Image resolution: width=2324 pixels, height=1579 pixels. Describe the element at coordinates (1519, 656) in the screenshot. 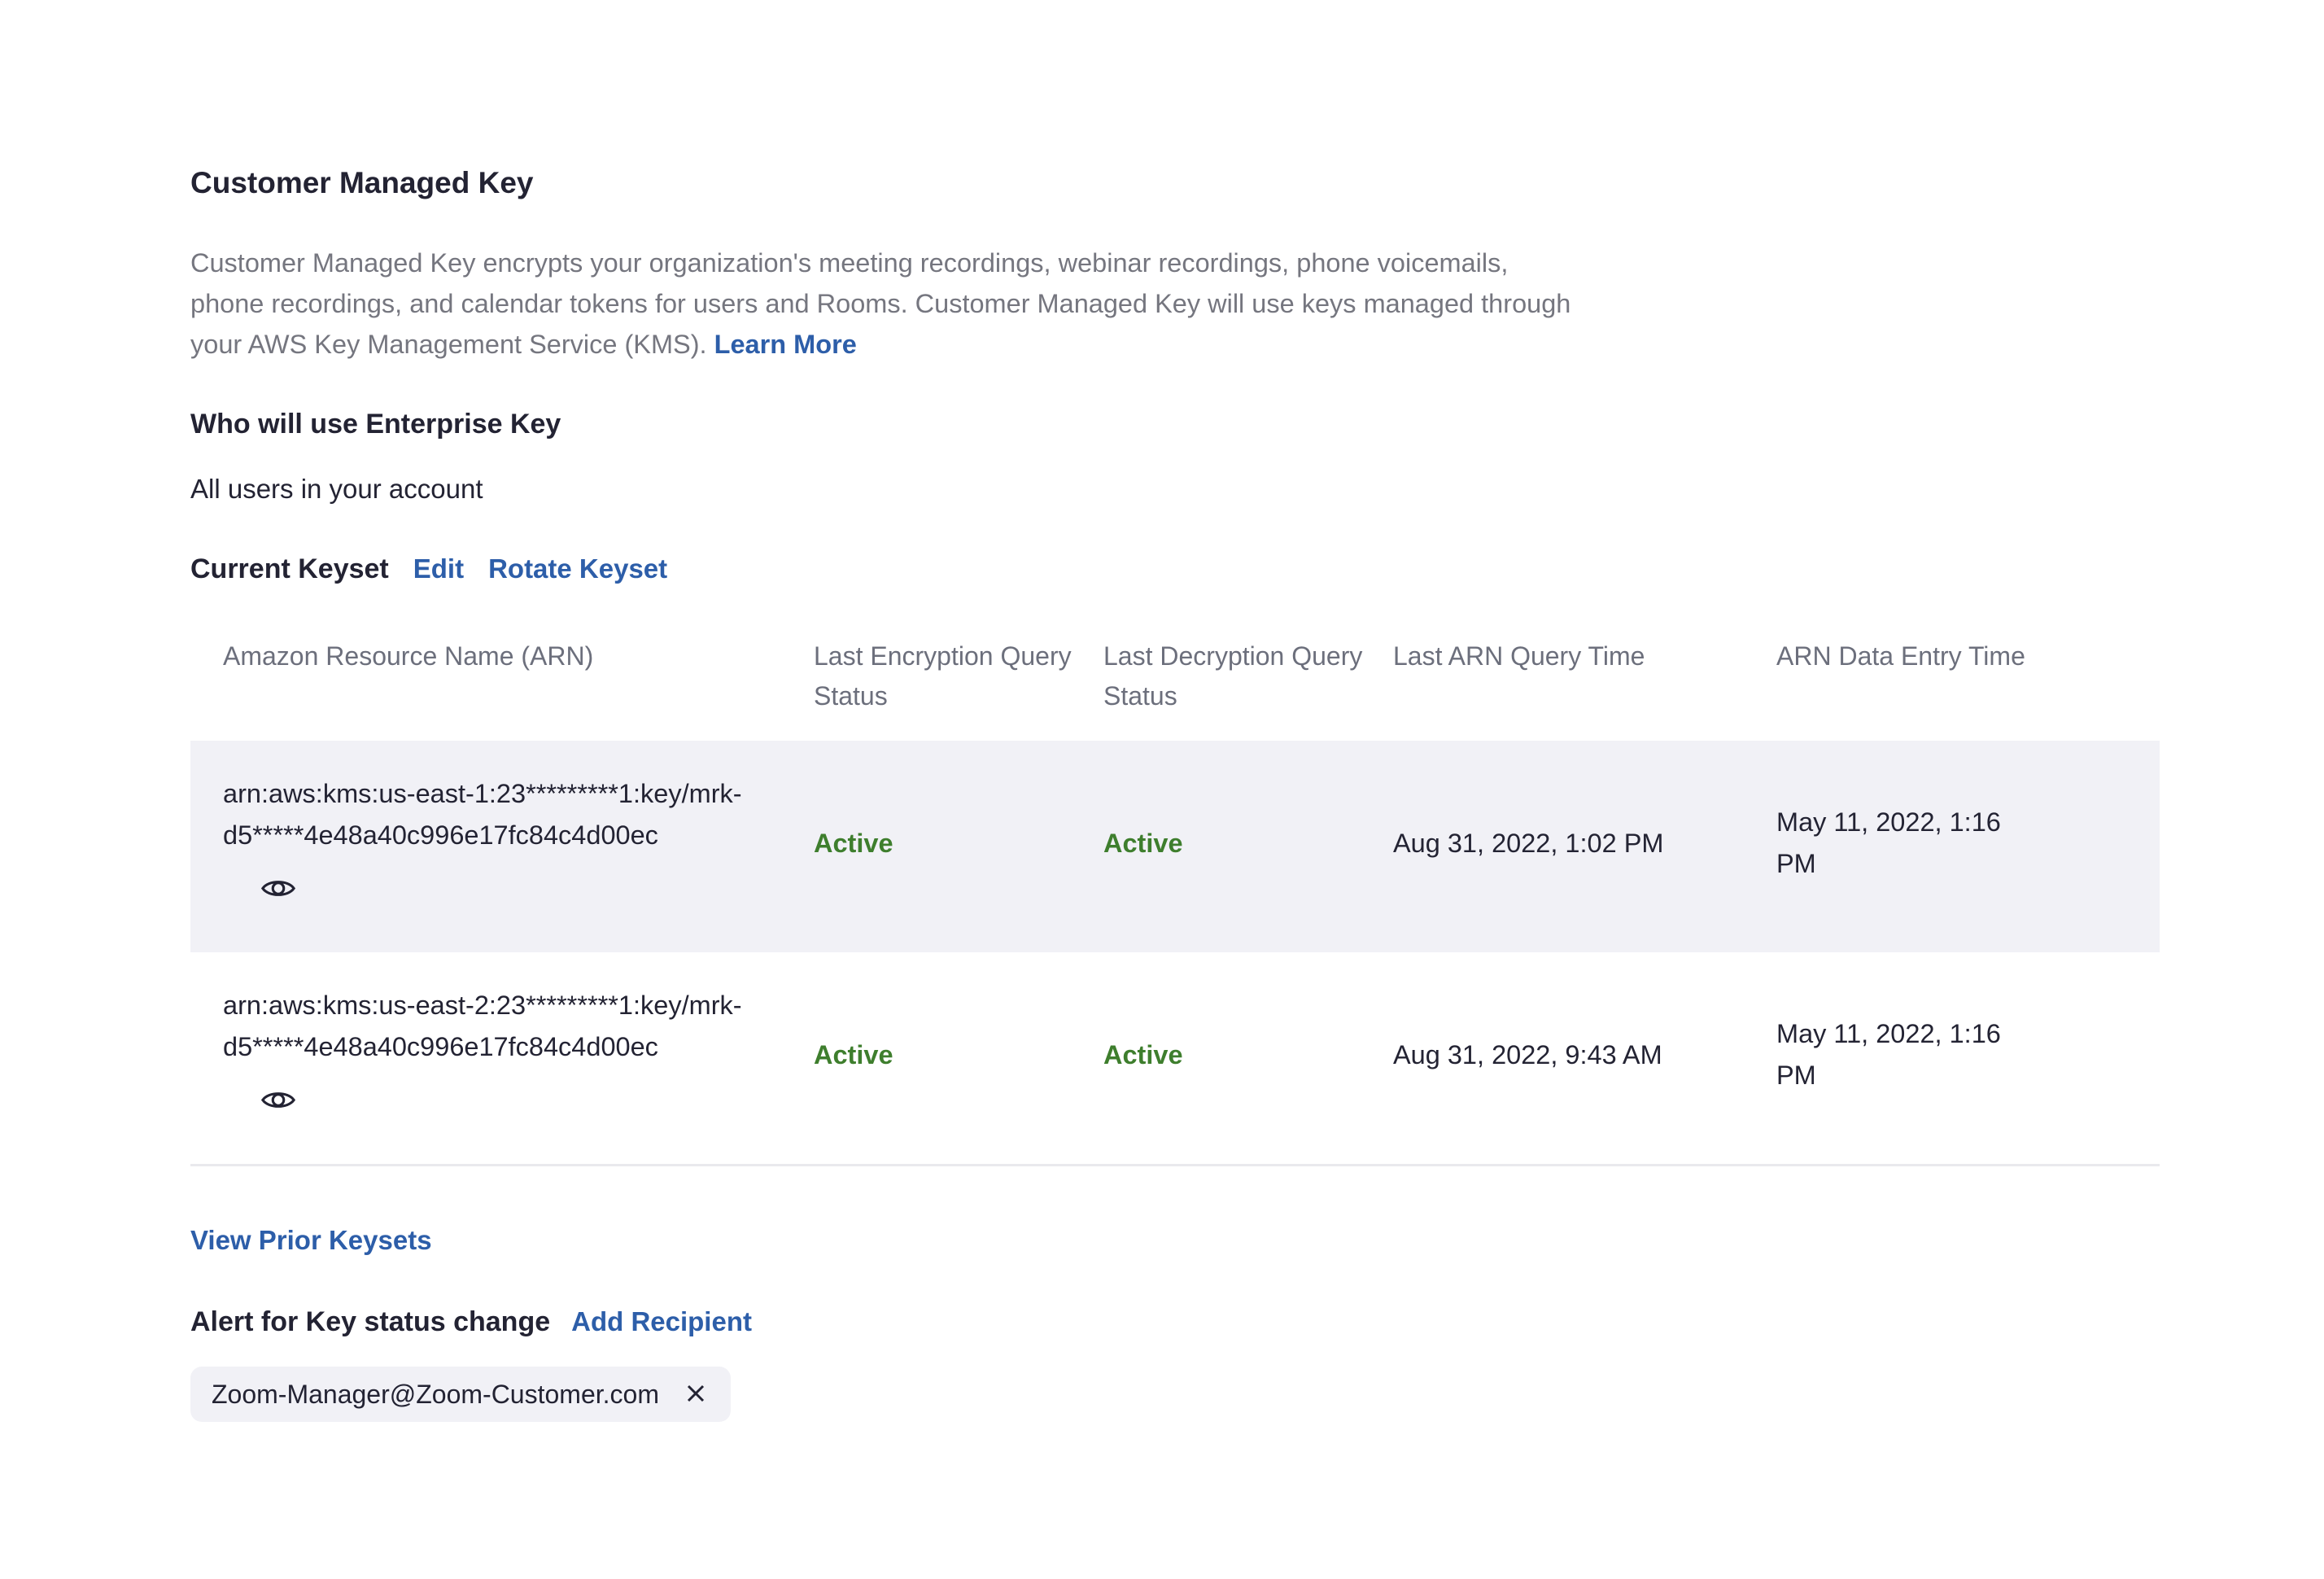

I see `column-header-last-arn-query-time: Last ARN Query Time` at that location.